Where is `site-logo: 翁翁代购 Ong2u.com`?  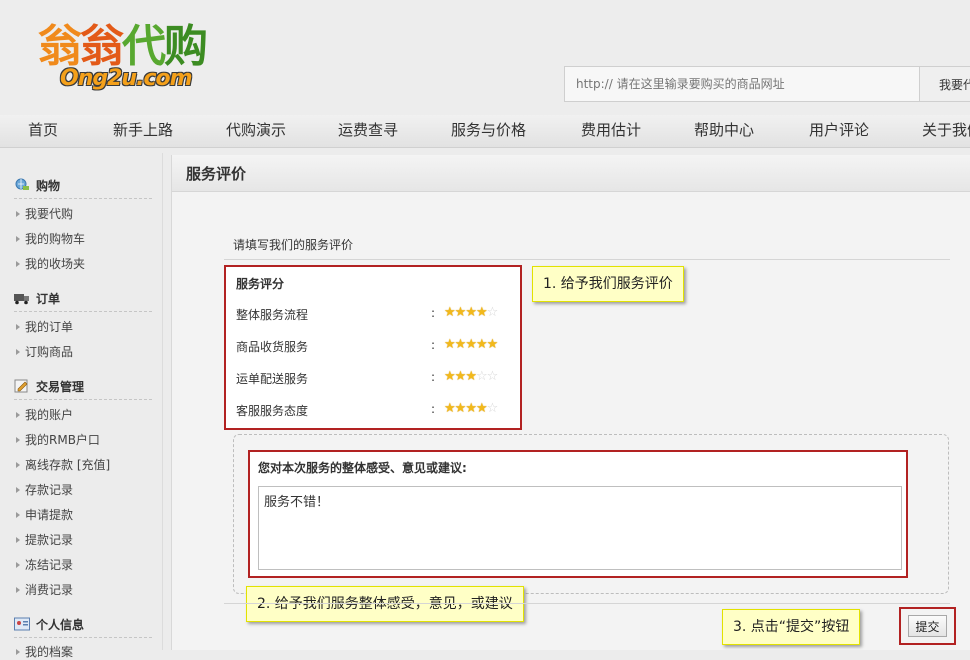
site-logo: 翁翁代购 Ong2u.com is located at coordinates (148, 57).